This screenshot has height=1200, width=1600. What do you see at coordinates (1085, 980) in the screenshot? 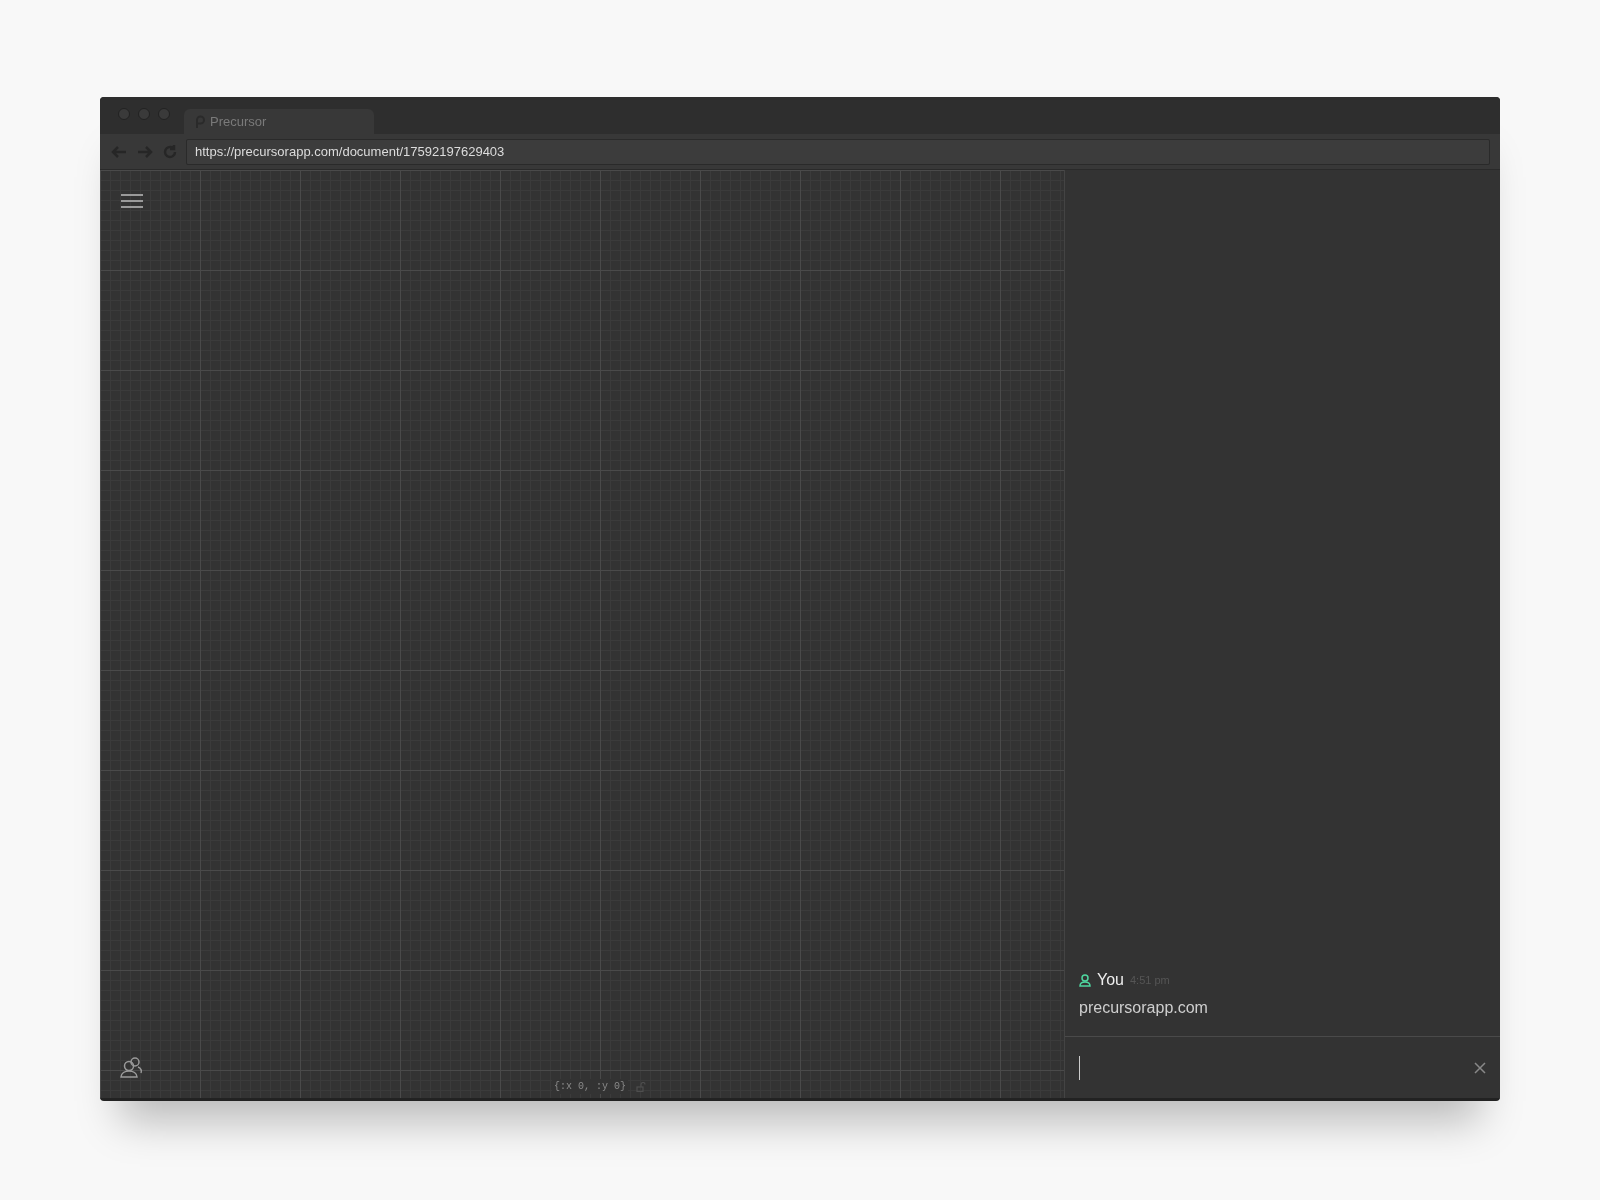
I see `user-icon` at bounding box center [1085, 980].